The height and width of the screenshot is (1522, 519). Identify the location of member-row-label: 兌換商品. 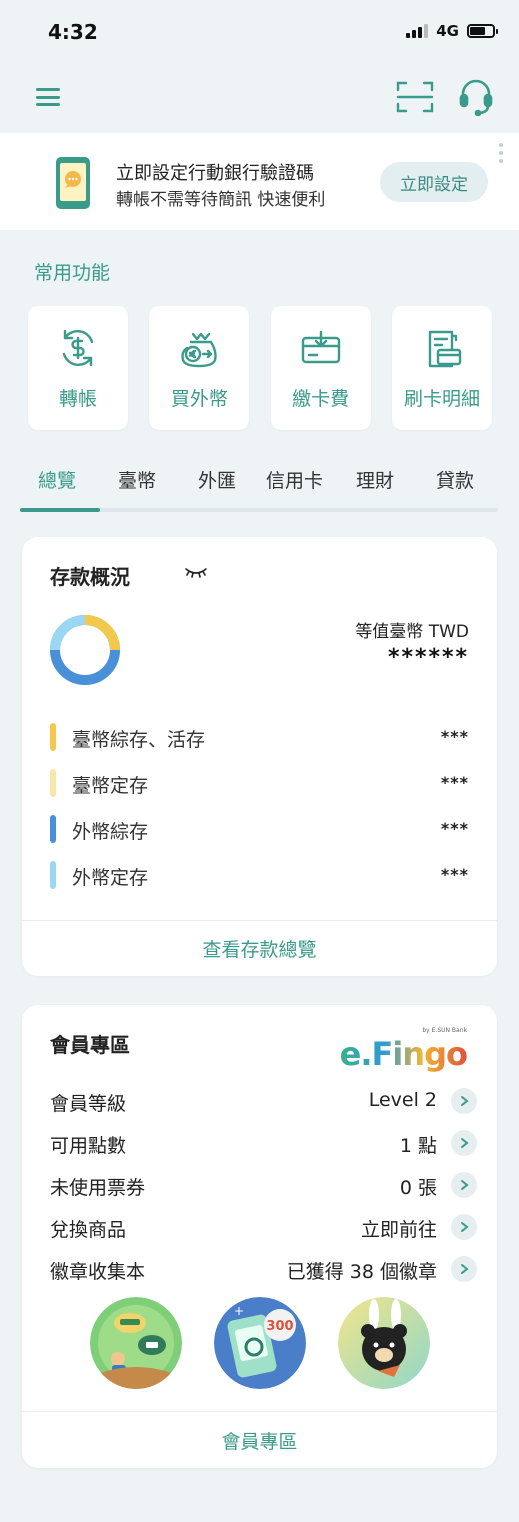
(88, 1230).